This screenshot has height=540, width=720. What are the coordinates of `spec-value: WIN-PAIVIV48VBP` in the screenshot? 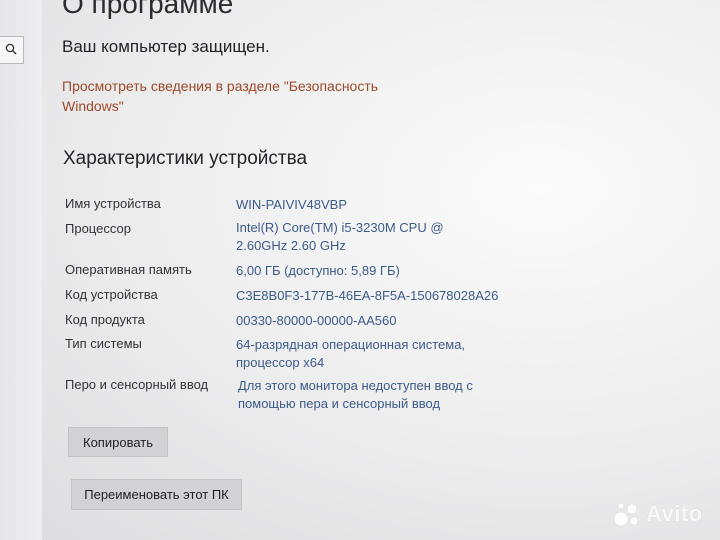 It's located at (292, 204).